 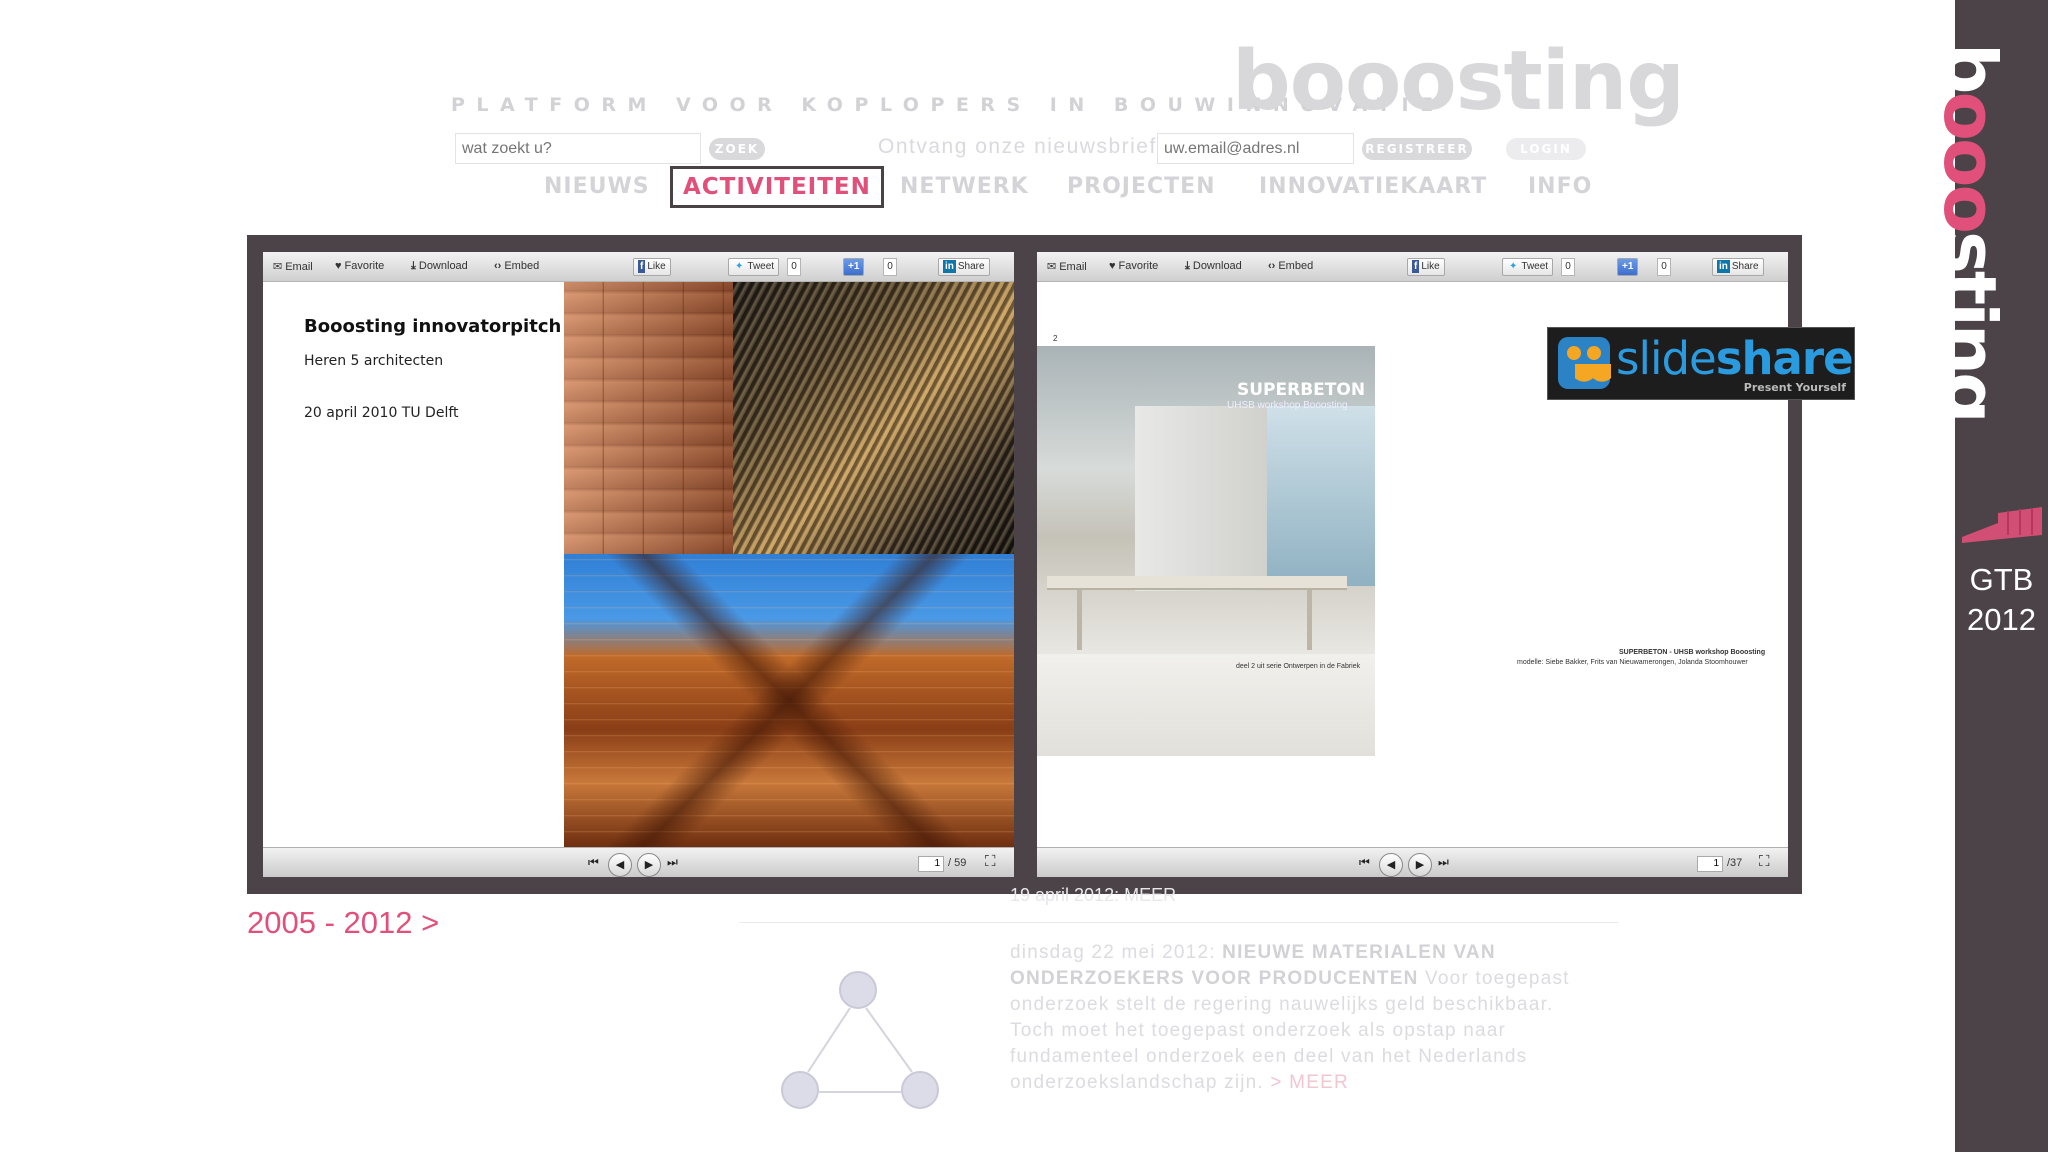 What do you see at coordinates (1255, 148) in the screenshot?
I see `newsletter-email-input` at bounding box center [1255, 148].